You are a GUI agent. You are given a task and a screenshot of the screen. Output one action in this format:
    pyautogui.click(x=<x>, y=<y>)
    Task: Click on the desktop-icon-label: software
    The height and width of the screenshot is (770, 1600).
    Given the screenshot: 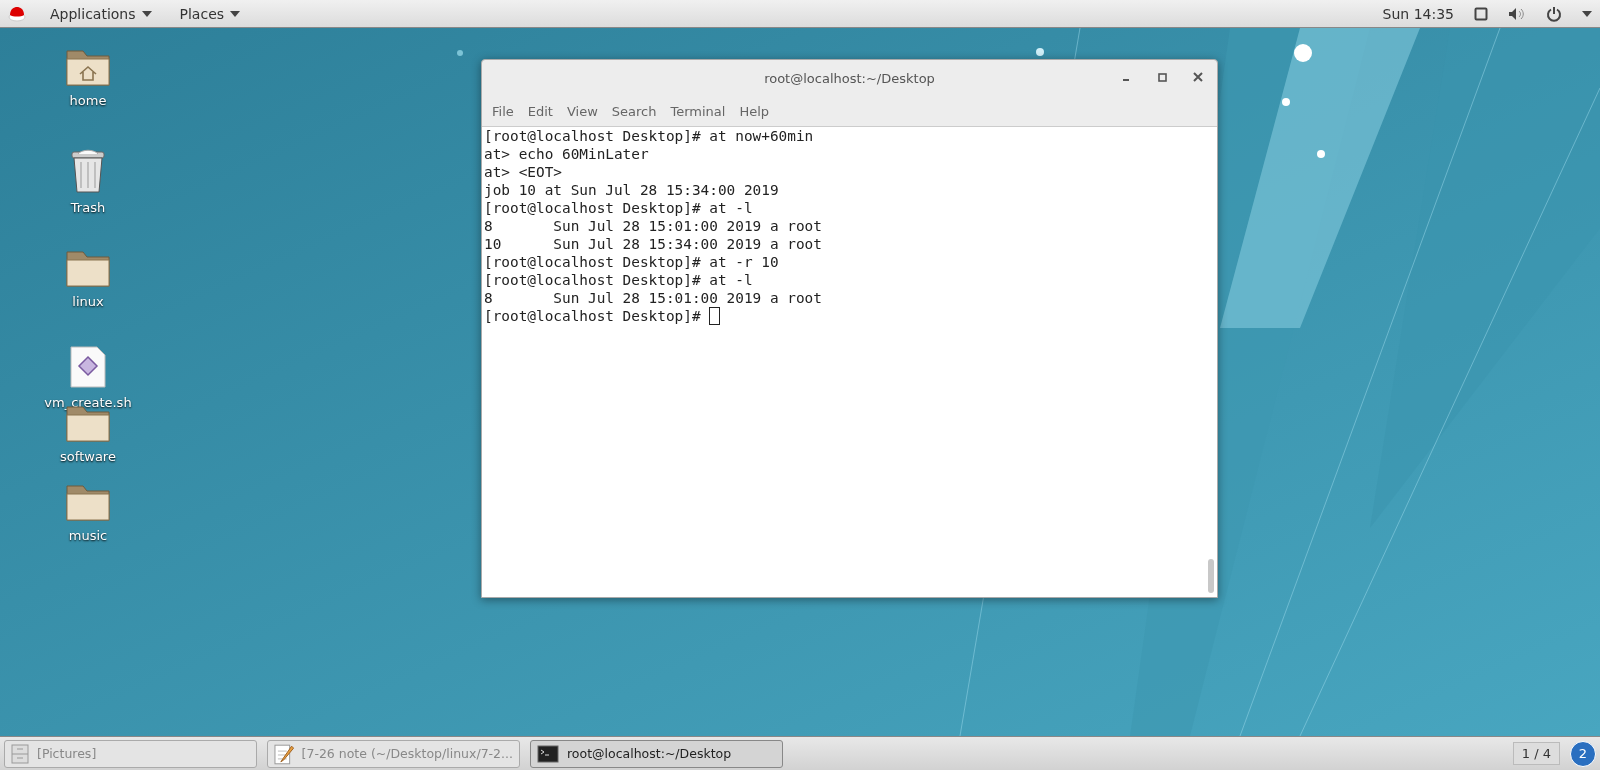 What is the action you would take?
    pyautogui.click(x=88, y=456)
    